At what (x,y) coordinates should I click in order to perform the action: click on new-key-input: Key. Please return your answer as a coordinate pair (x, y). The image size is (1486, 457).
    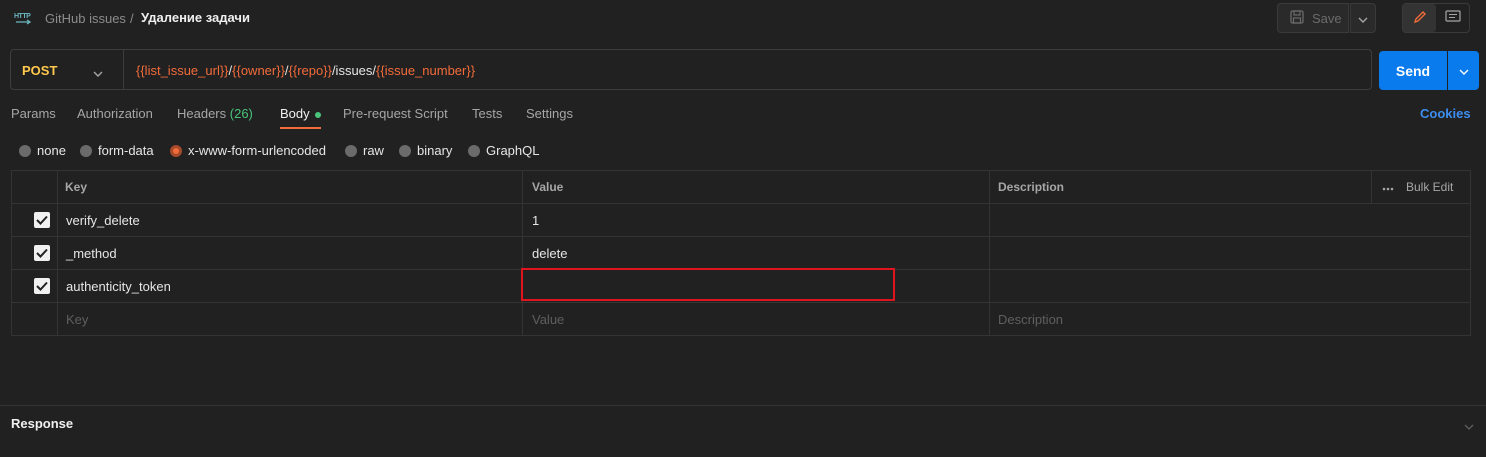
    Looking at the image, I should click on (77, 319).